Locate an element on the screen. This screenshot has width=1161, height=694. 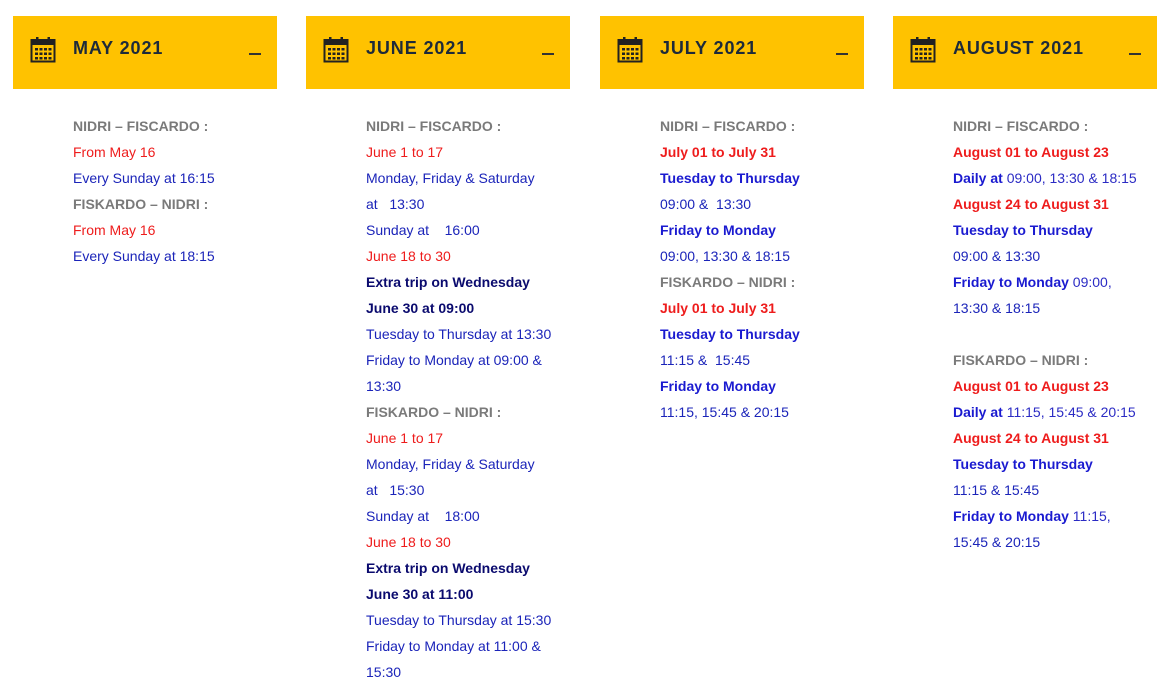
schedule-time: Every Sunday at 16:15 is located at coordinates (144, 178).